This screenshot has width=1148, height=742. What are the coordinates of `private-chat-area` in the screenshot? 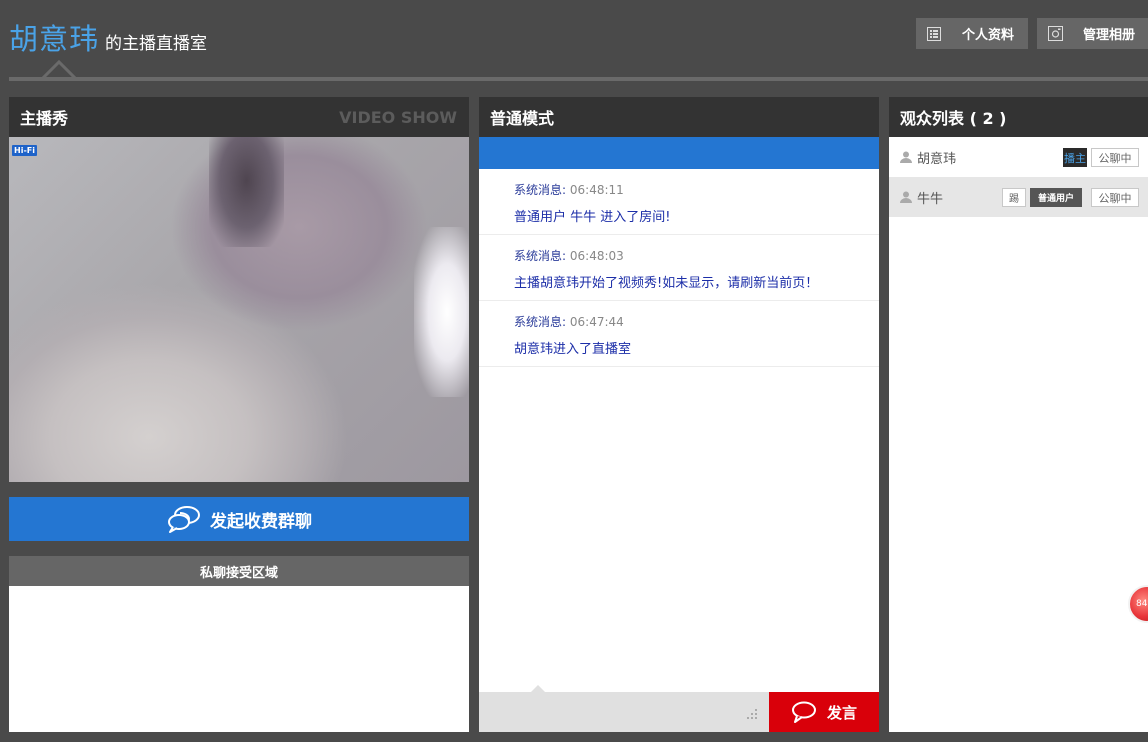 It's located at (239, 659).